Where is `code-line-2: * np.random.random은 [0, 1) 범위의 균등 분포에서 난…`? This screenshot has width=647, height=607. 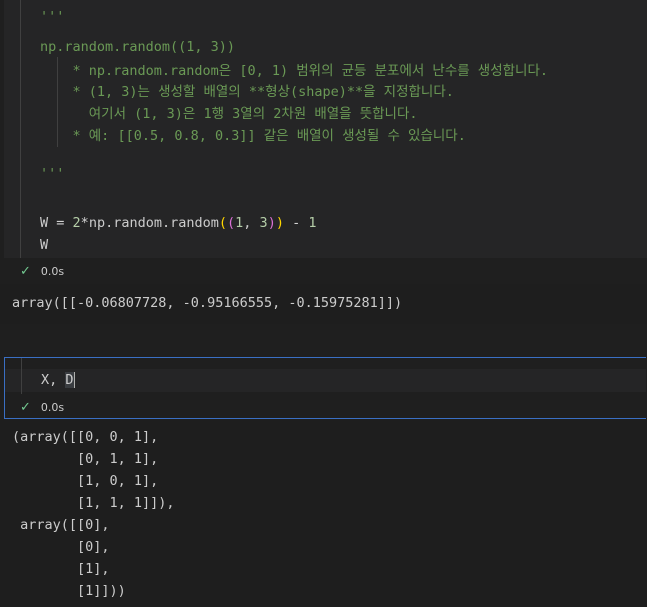 code-line-2: * np.random.random은 [0, 1) 범위의 균등 분포에서 난… is located at coordinates (294, 71).